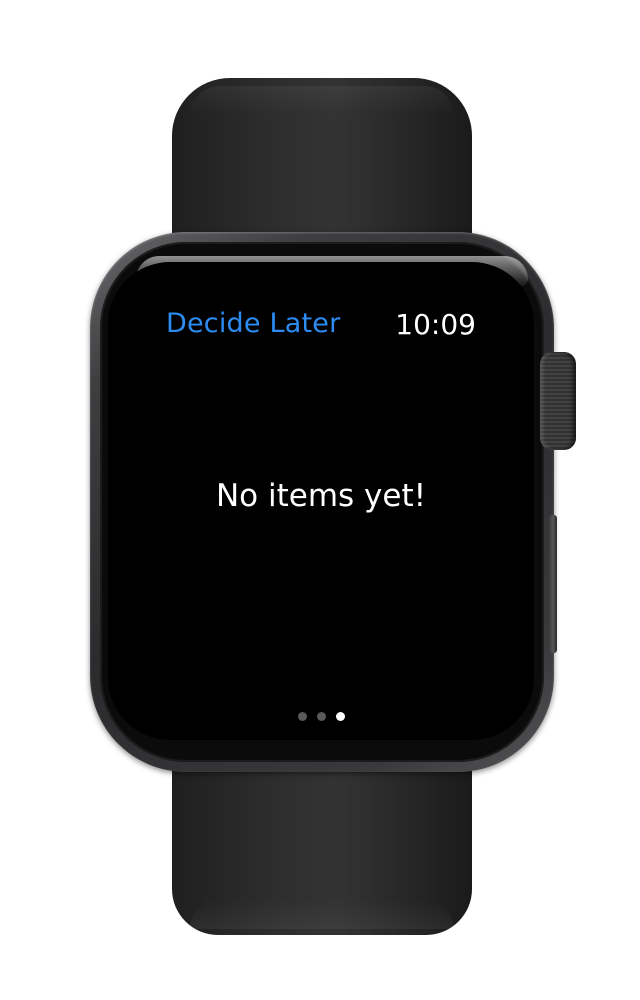 The width and height of the screenshot is (640, 1000). What do you see at coordinates (435, 324) in the screenshot?
I see `status-time: 10:09` at bounding box center [435, 324].